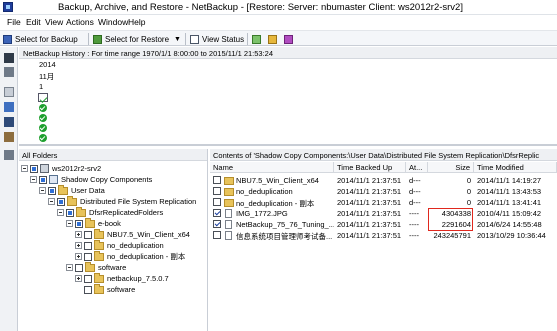 Image resolution: width=557 pixels, height=331 pixels. I want to click on tree-node-no-dedup: no_deduplication, so click(114, 245).